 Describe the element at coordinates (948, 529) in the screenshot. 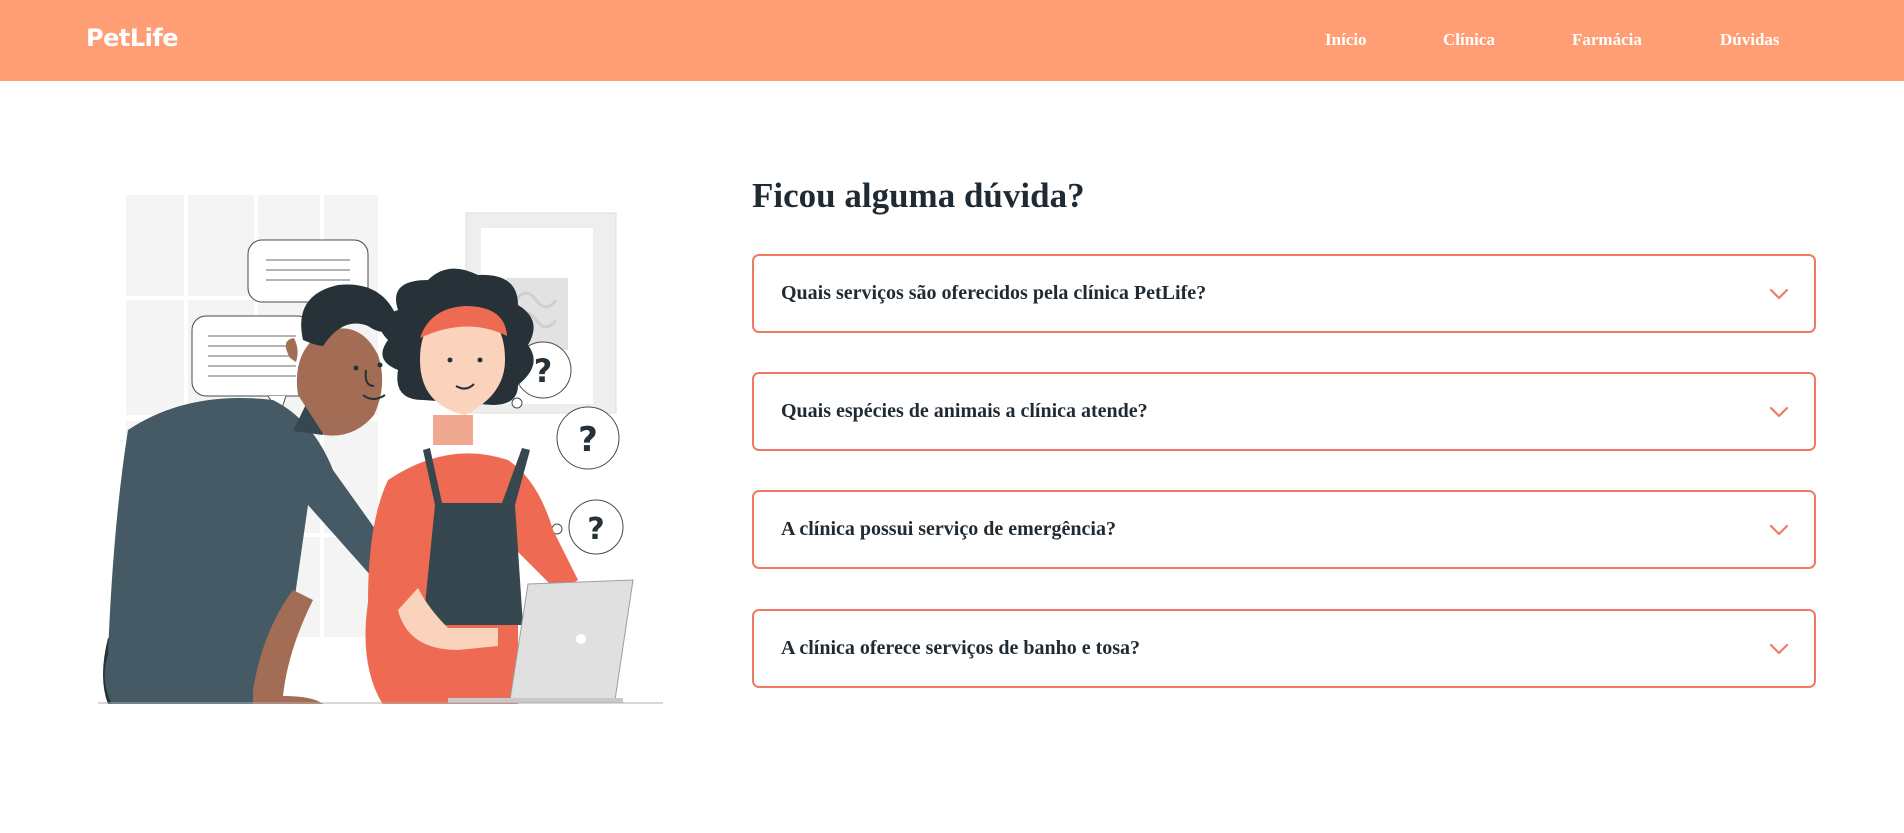

I see `faq-question: A clínica possui serviço de emergência?` at that location.